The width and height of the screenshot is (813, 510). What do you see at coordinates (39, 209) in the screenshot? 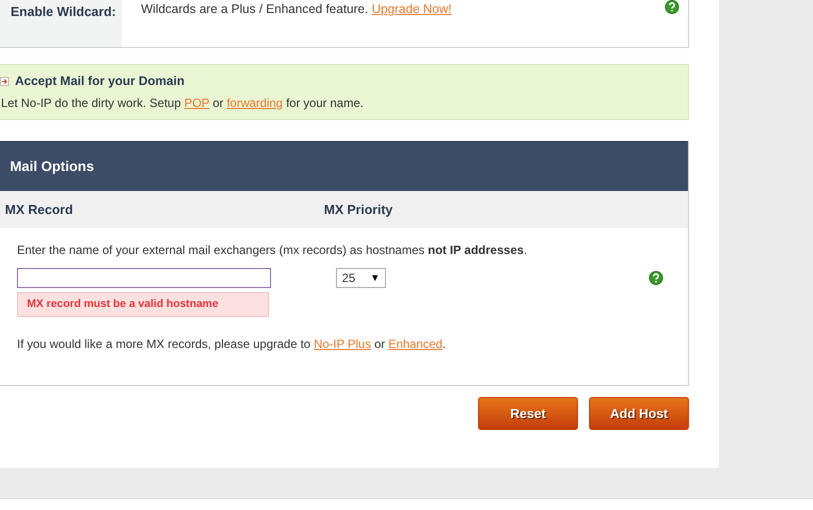
I see `column-header: MX Record` at bounding box center [39, 209].